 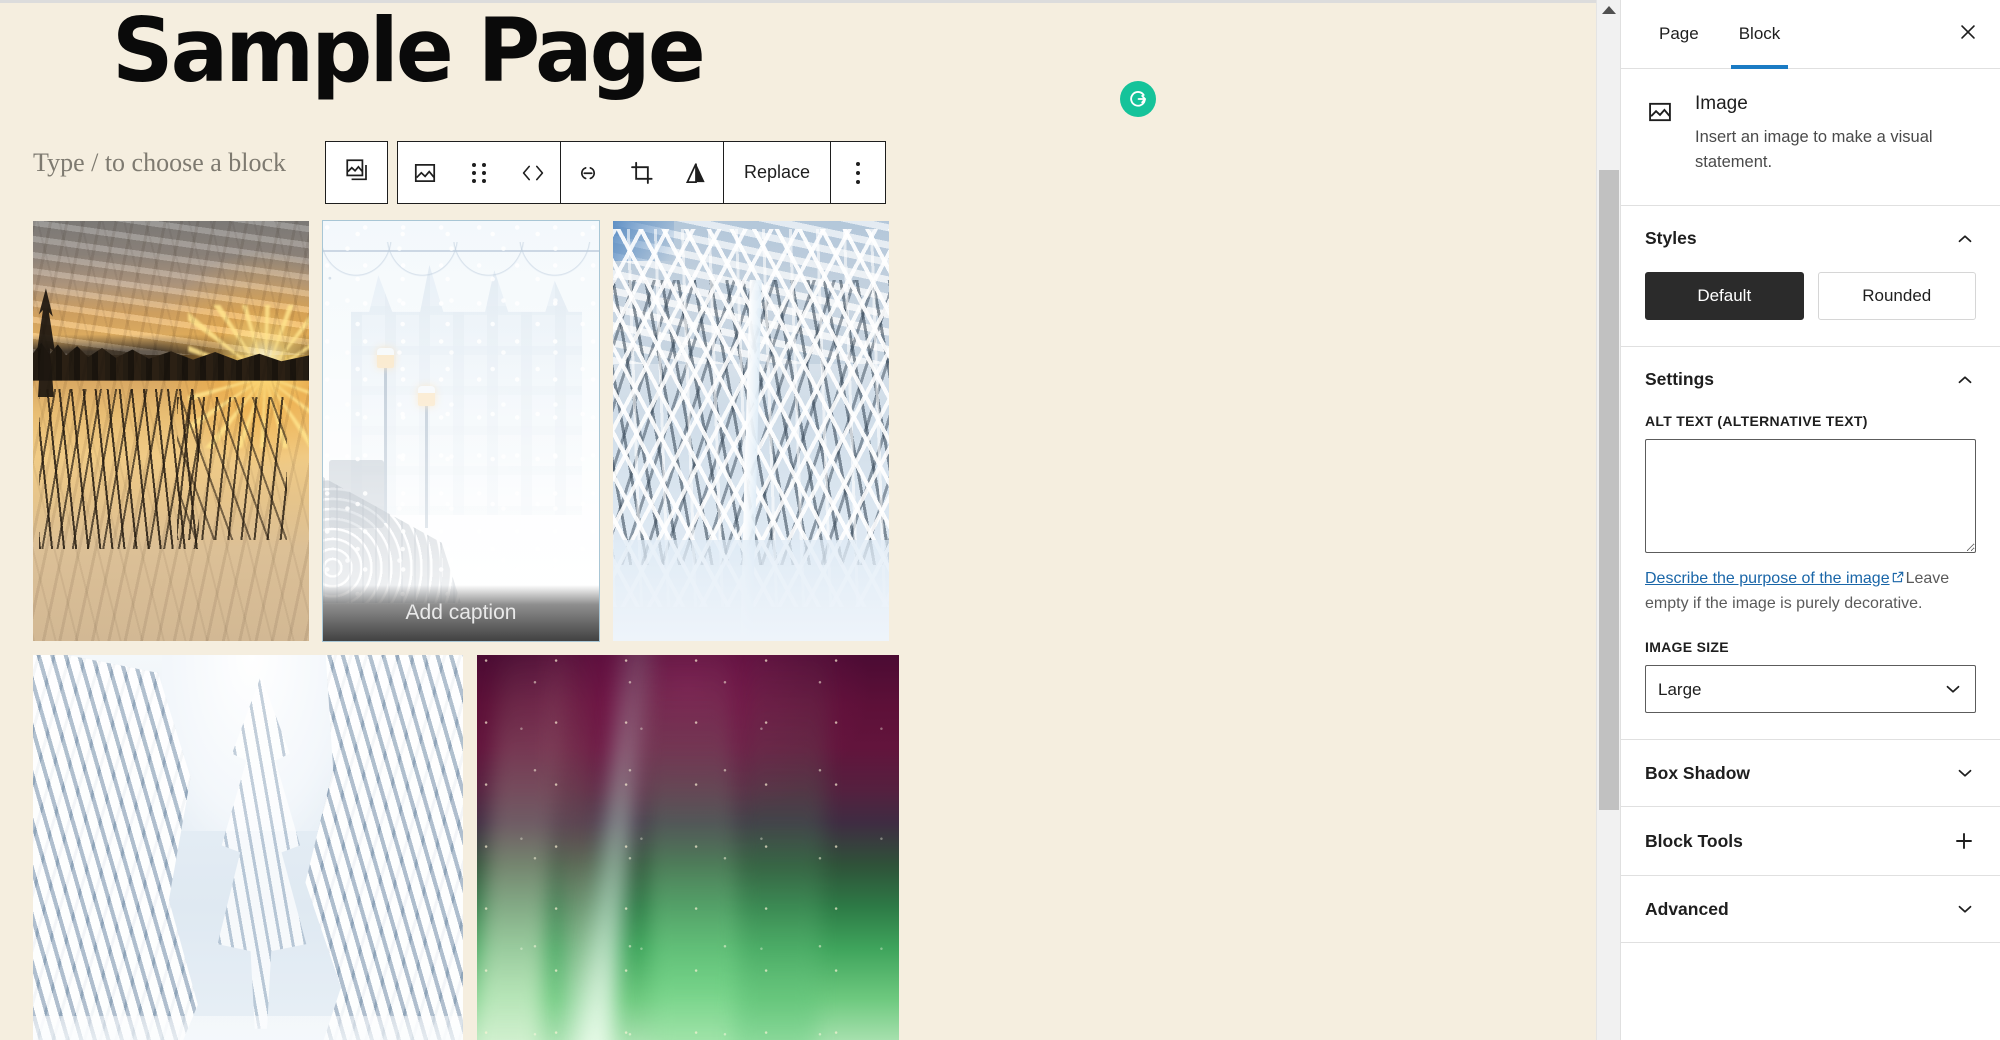 What do you see at coordinates (1756, 420) in the screenshot?
I see `alt-text-label: ALT TEXT (ALTERNATIVE TEXT)` at bounding box center [1756, 420].